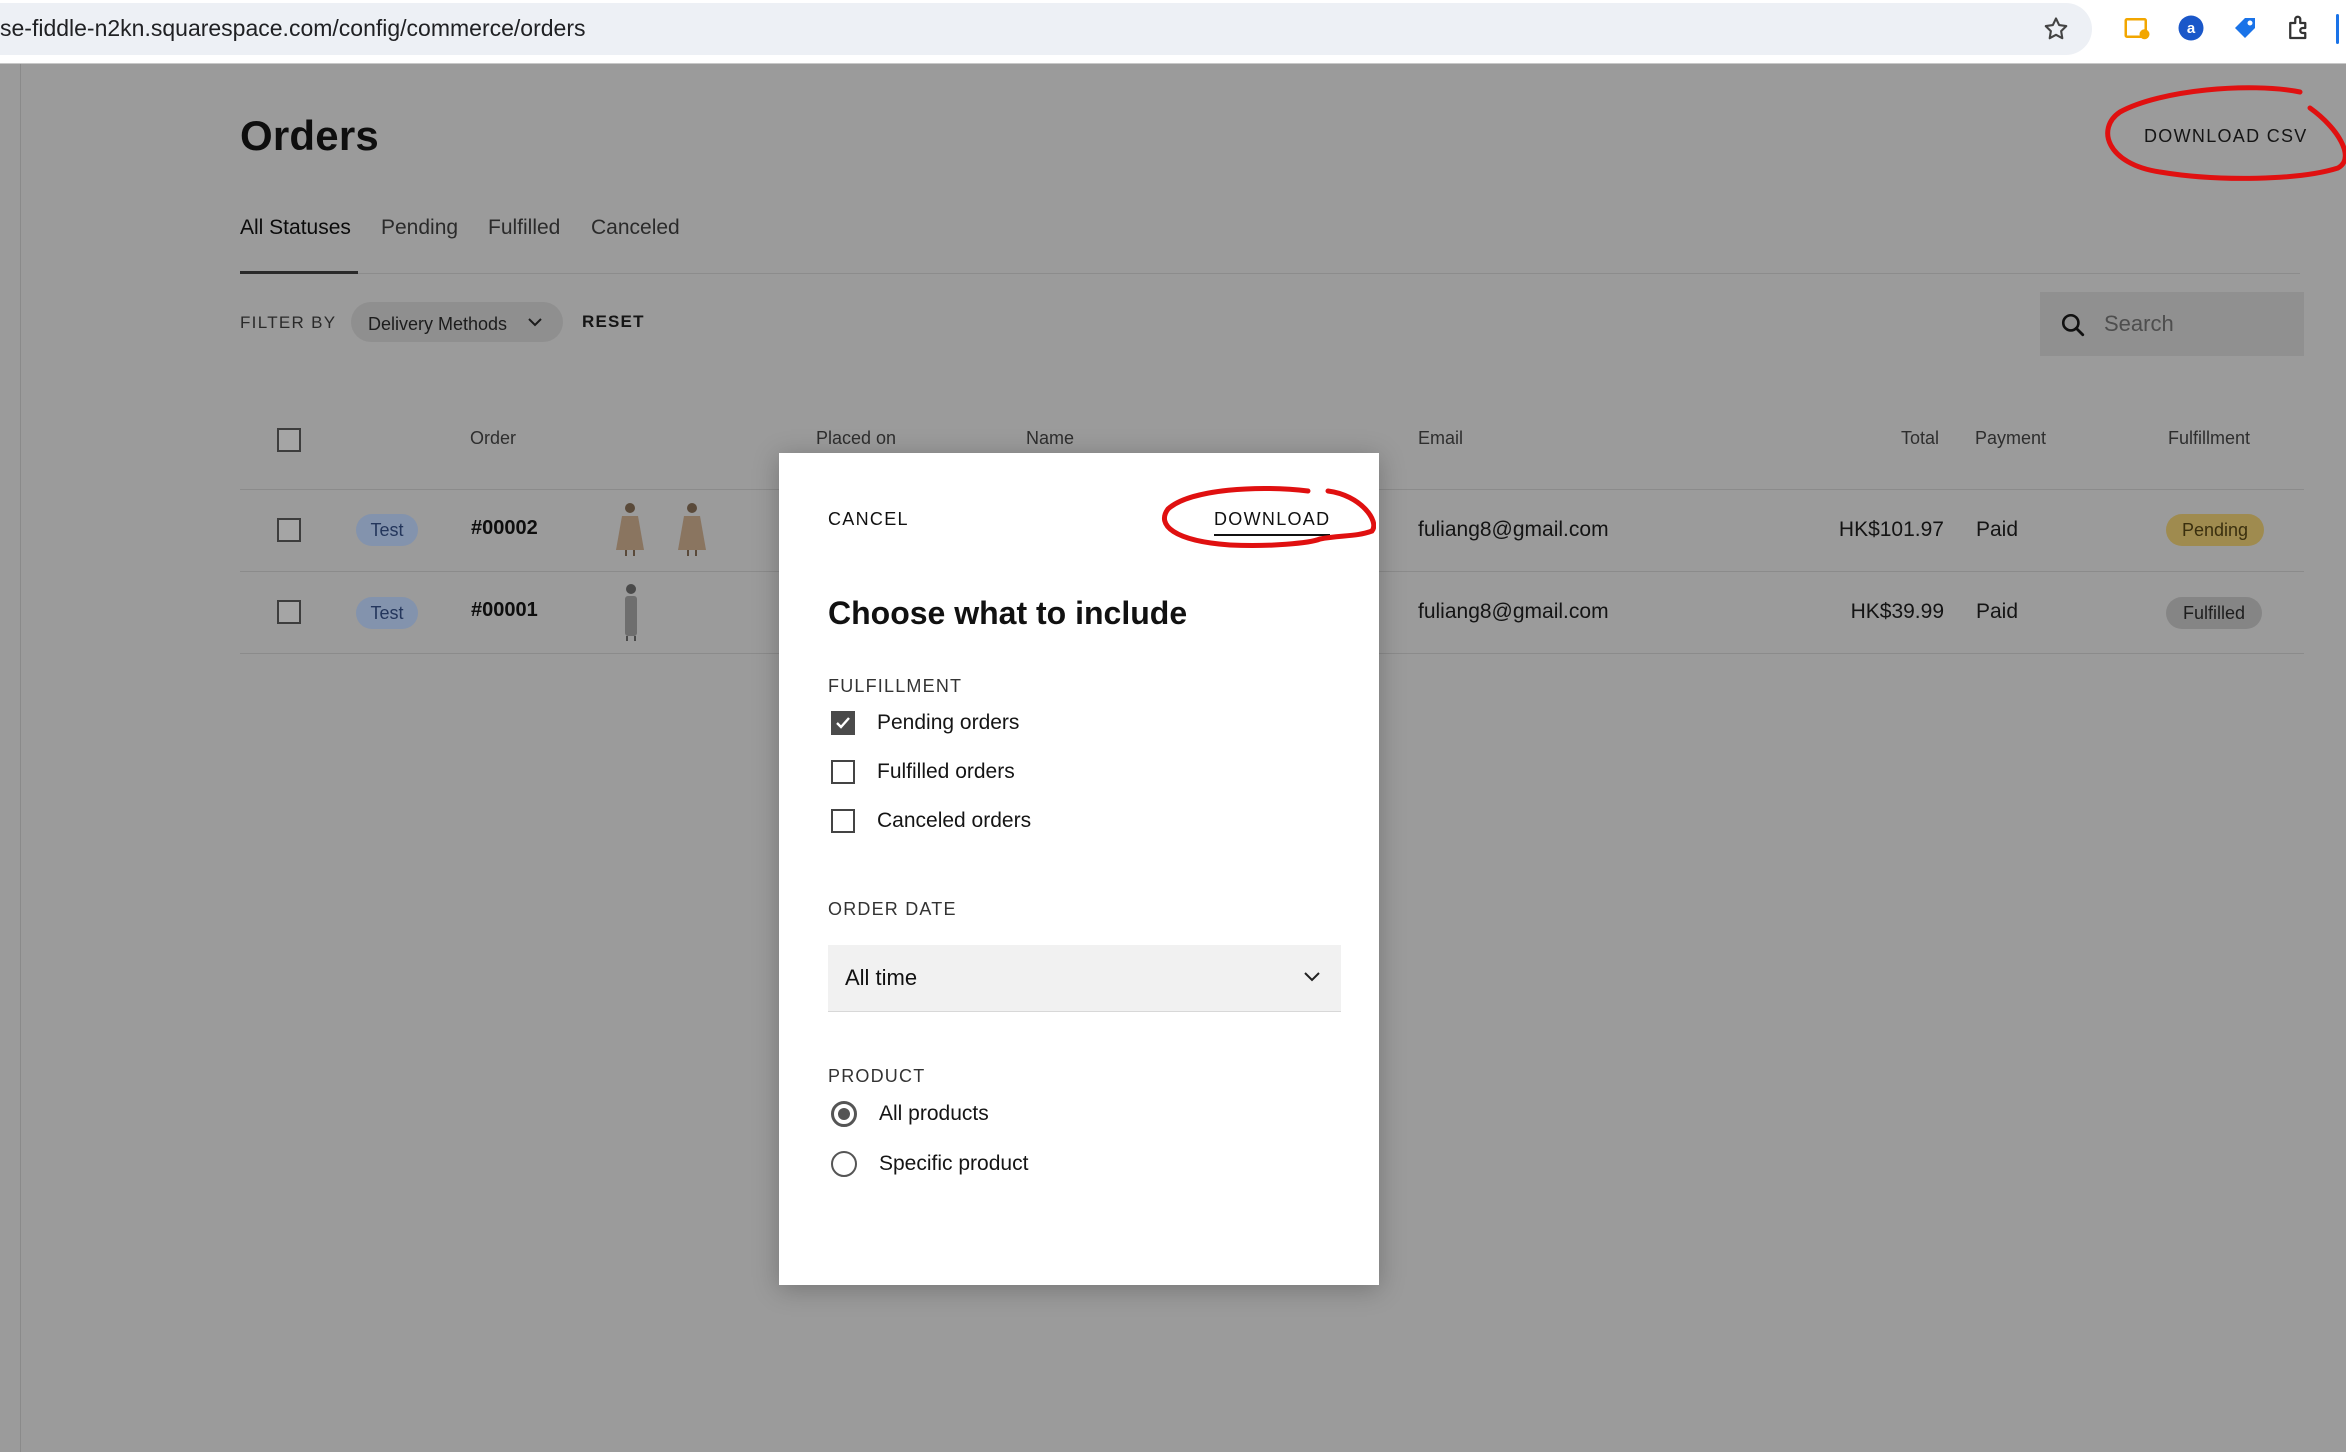 This screenshot has height=1452, width=2346. I want to click on delivery-methods-filter: Delivery Methods, so click(457, 322).